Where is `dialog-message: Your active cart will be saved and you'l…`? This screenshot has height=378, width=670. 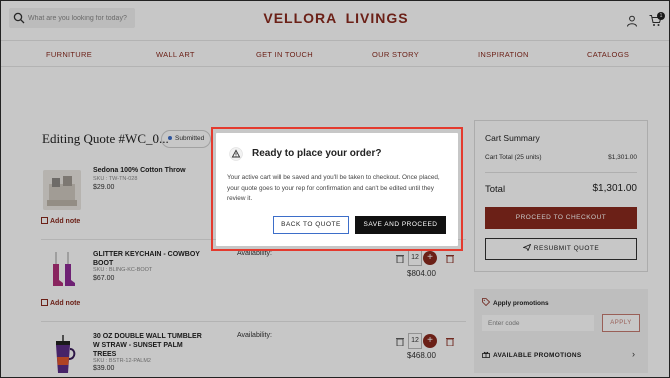 dialog-message: Your active cart will be saved and you'l… is located at coordinates (333, 188).